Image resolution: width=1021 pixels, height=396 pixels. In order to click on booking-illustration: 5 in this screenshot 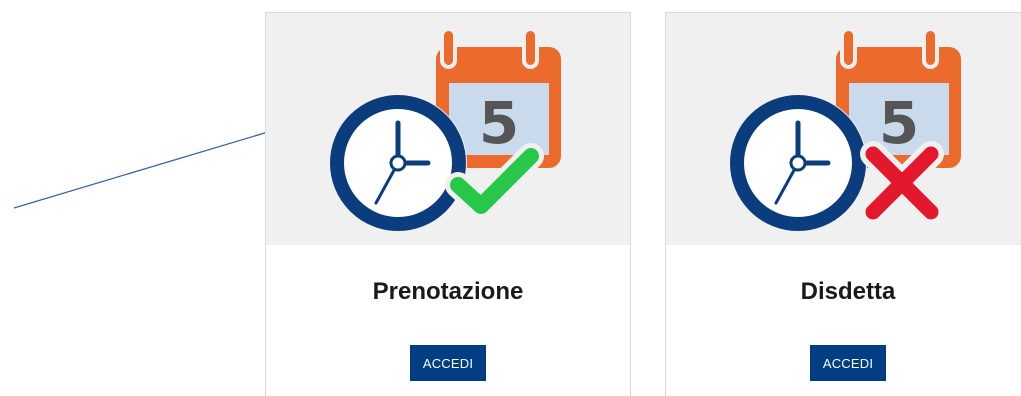, I will do `click(445, 129)`.